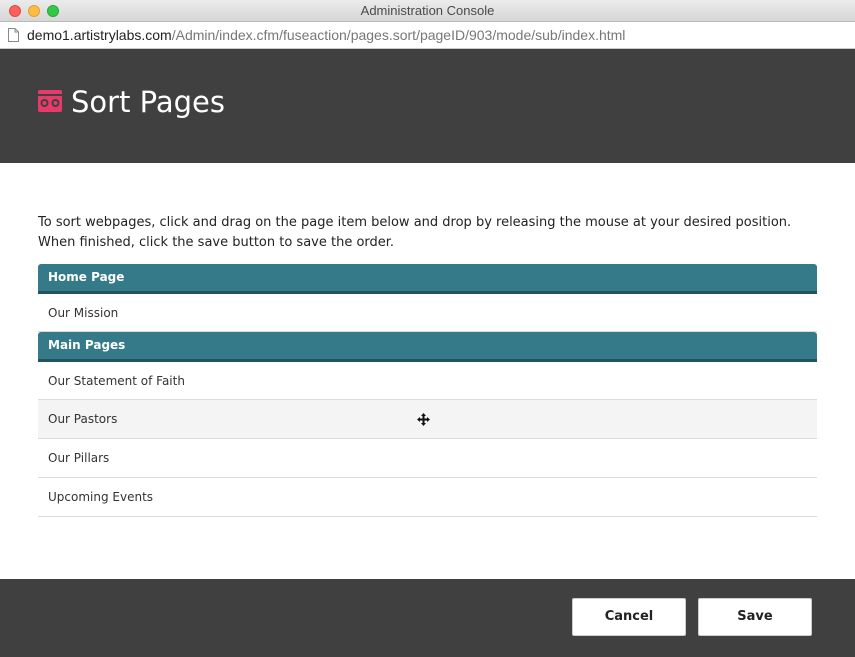 The image size is (855, 657). Describe the element at coordinates (15, 11) in the screenshot. I see `close-window-button` at that location.